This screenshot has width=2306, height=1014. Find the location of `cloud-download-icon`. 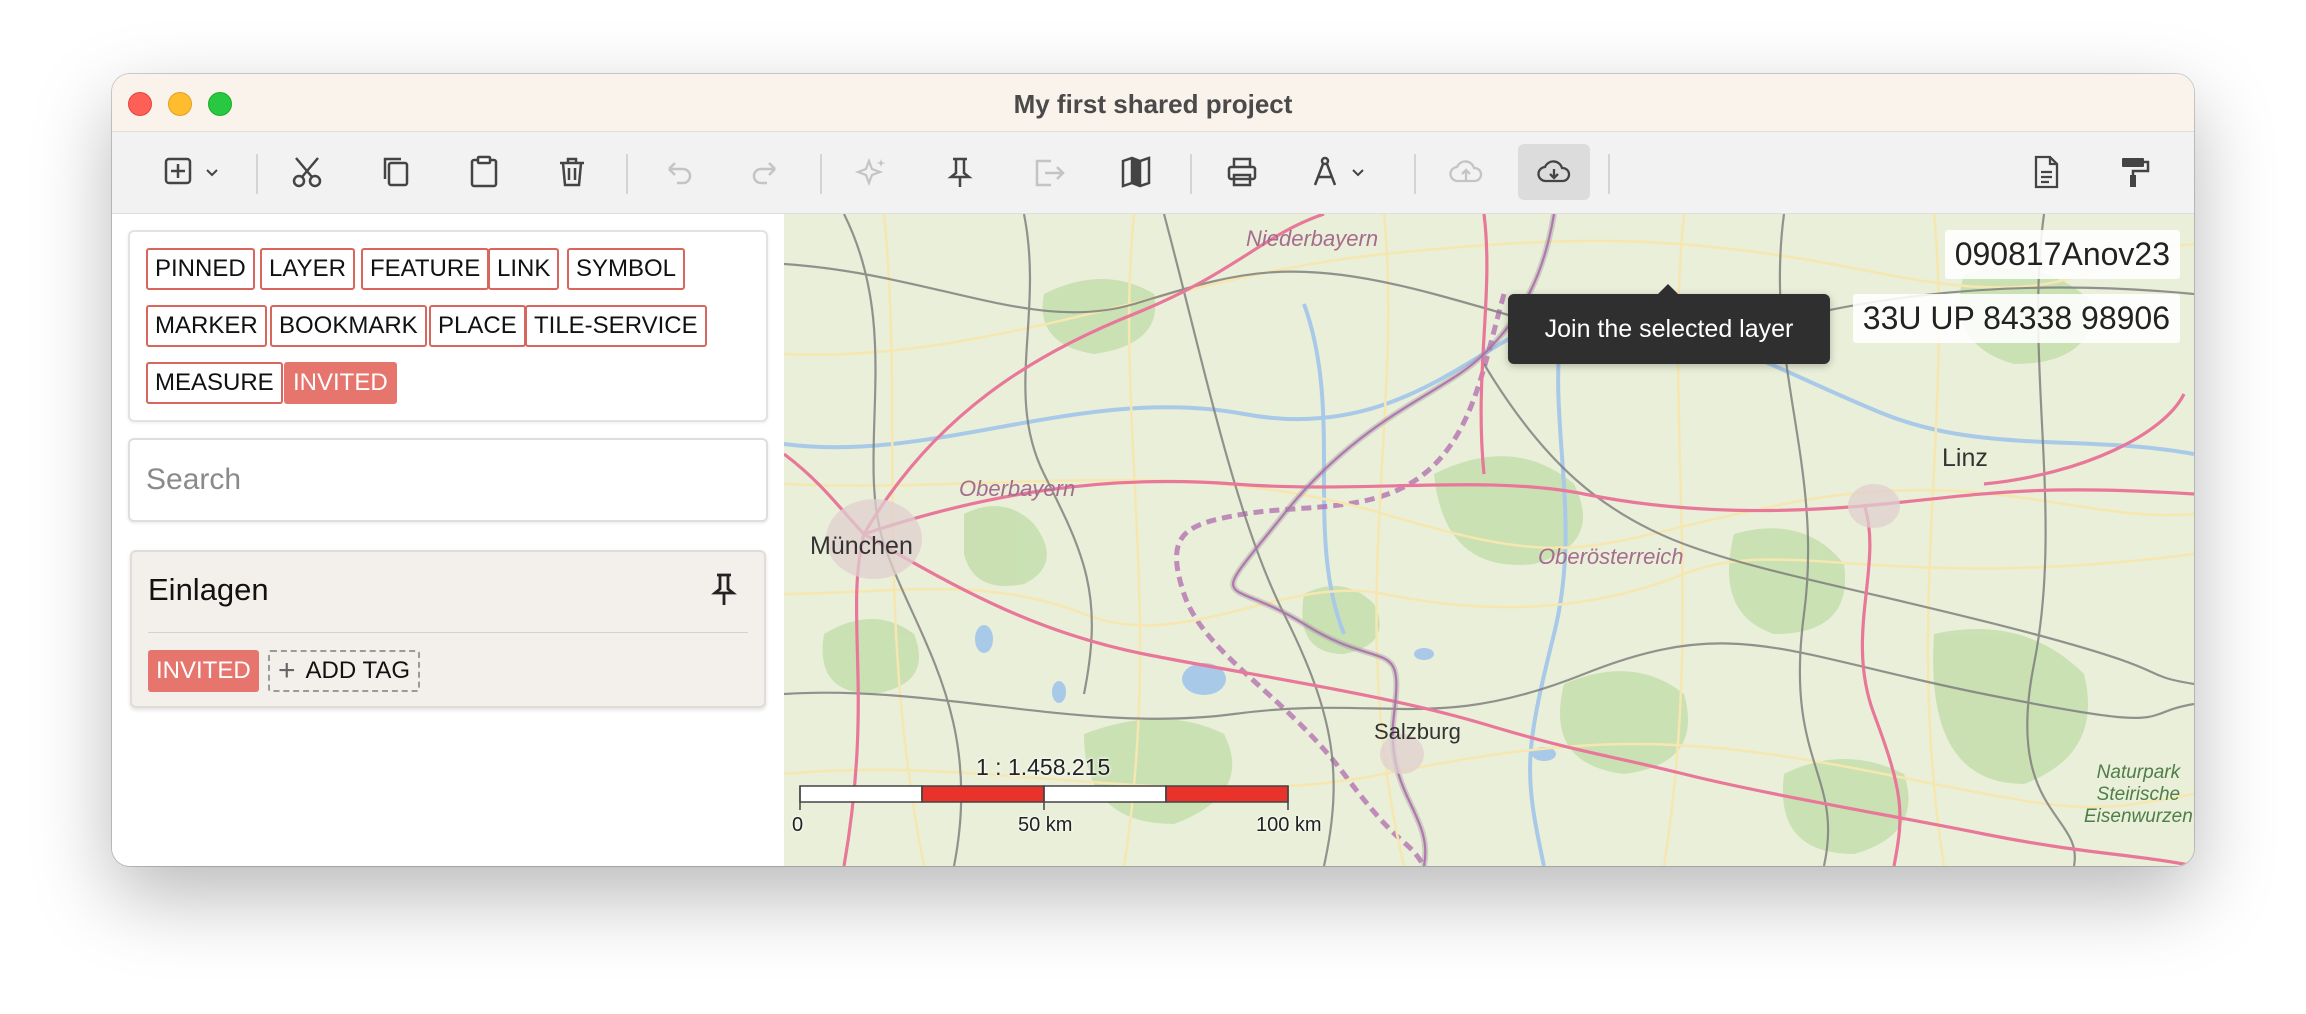

cloud-download-icon is located at coordinates (1554, 171).